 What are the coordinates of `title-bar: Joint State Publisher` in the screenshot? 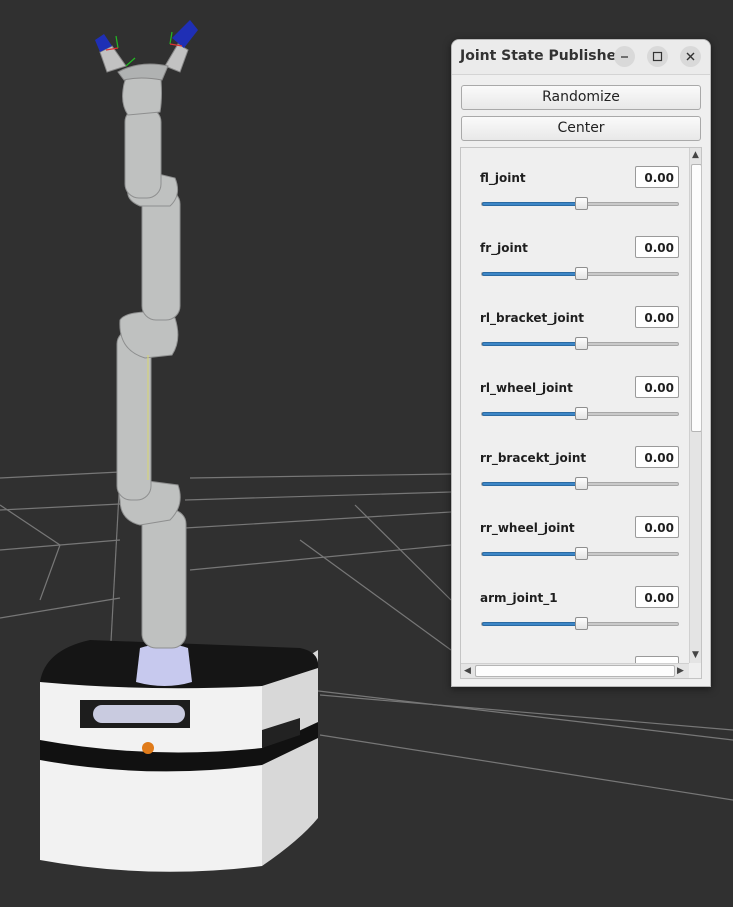 It's located at (581, 57).